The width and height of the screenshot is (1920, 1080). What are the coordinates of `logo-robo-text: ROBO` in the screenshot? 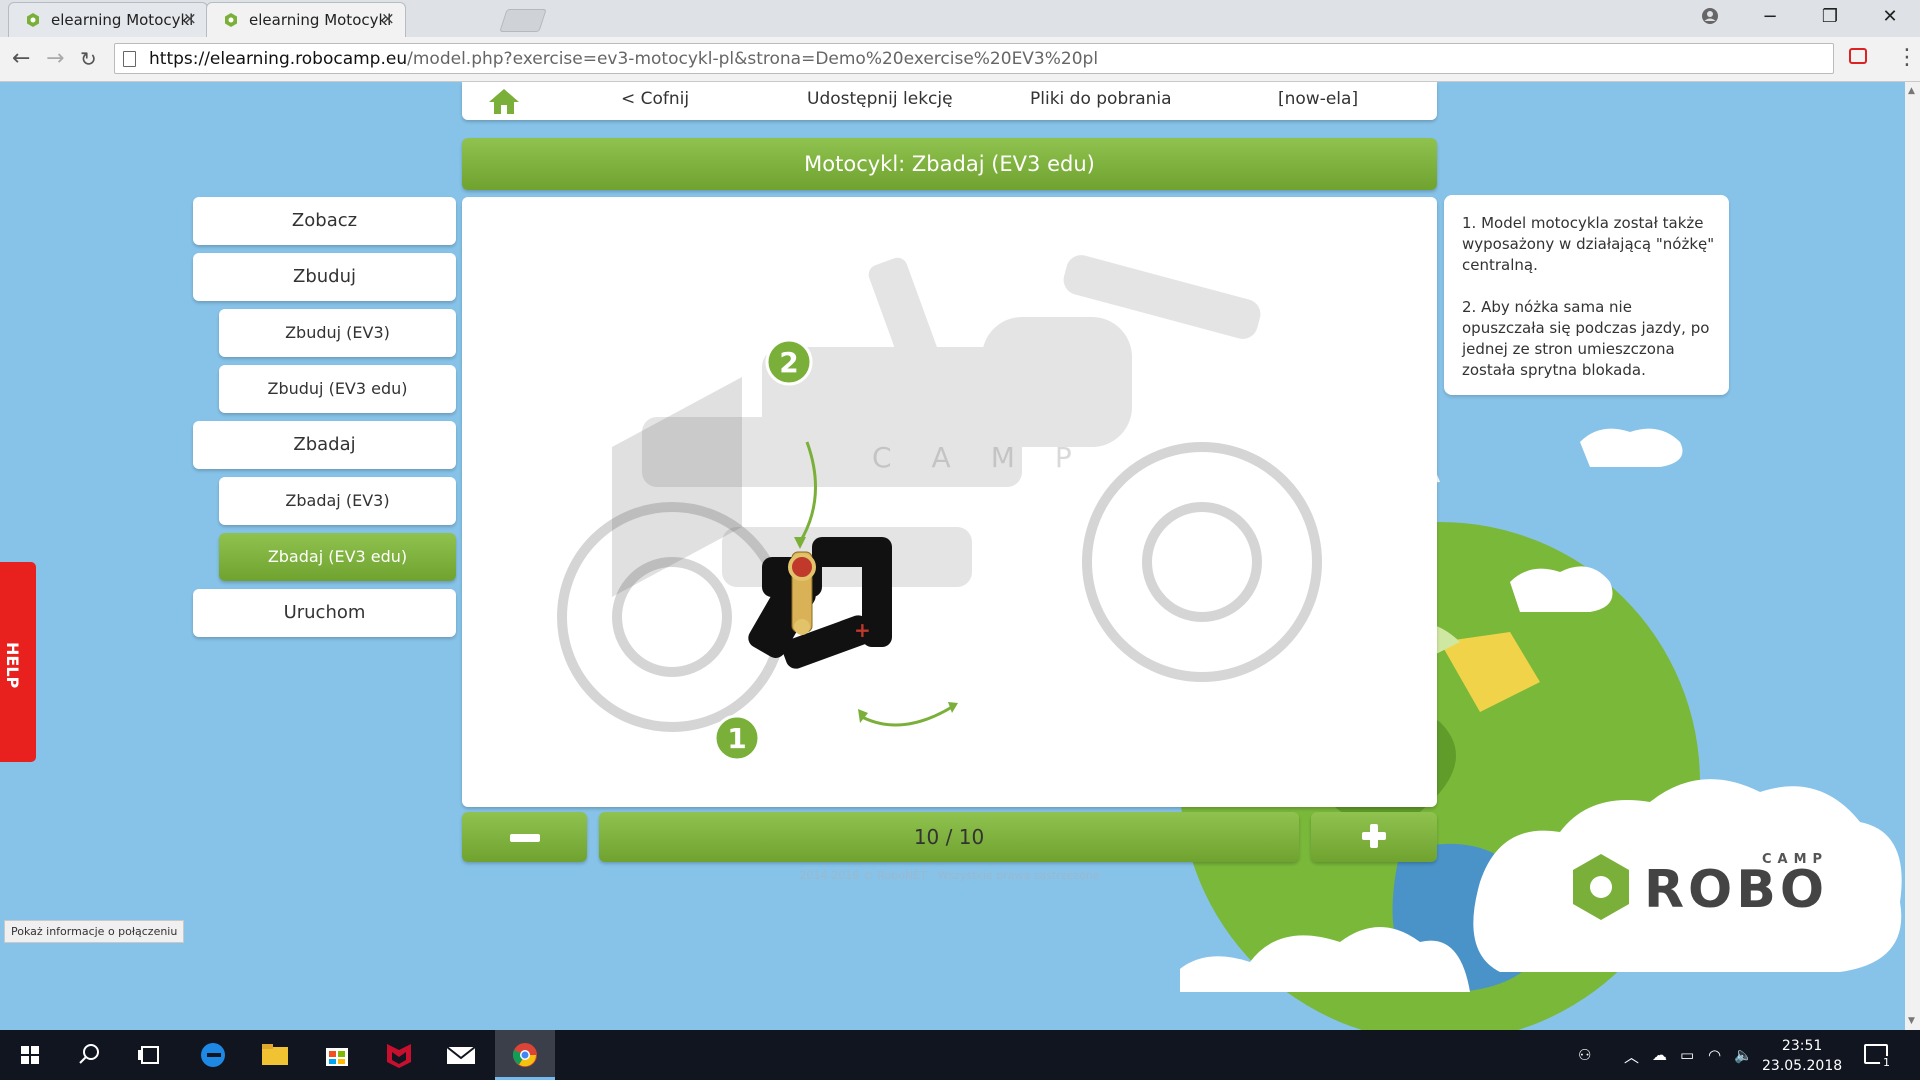 It's located at (1736, 890).